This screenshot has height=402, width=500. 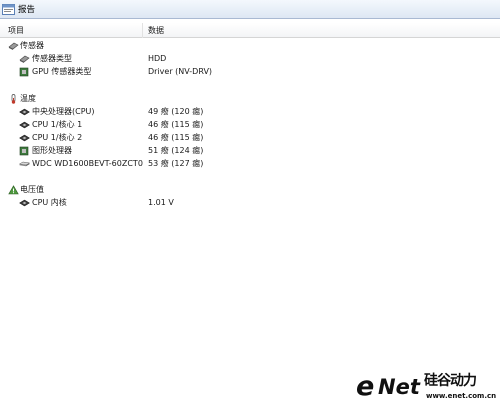 I want to click on report-icon, so click(x=8, y=9).